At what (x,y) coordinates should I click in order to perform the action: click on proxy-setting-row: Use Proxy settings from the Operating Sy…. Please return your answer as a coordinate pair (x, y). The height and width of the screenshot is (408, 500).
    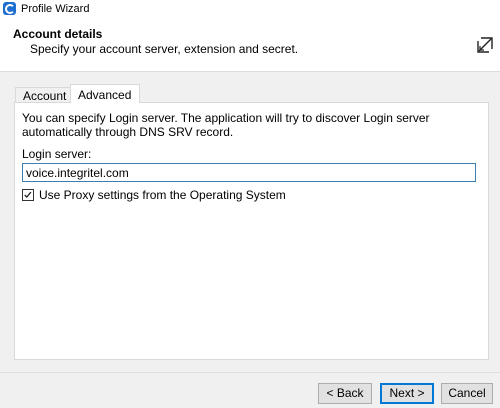
    Looking at the image, I should click on (154, 195).